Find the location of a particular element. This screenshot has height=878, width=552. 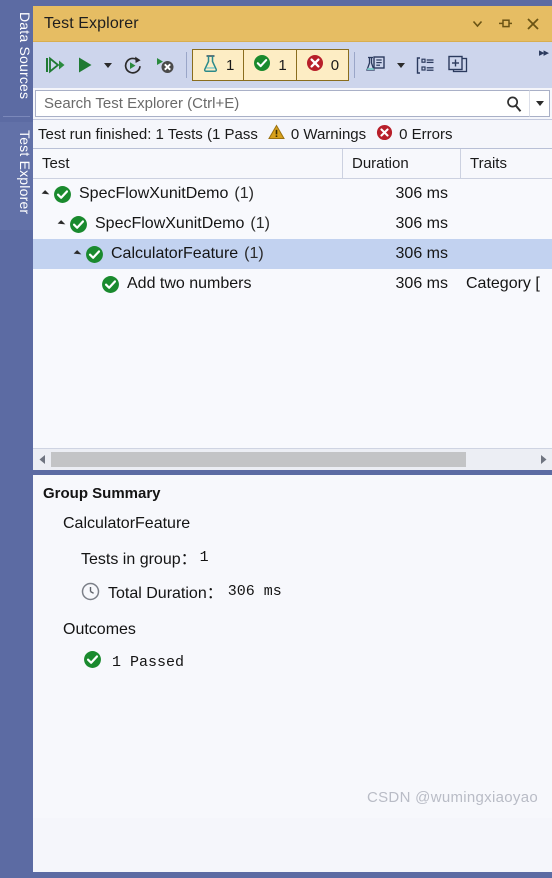

sidebar-item-label: Data Sources is located at coordinates (25, 56).